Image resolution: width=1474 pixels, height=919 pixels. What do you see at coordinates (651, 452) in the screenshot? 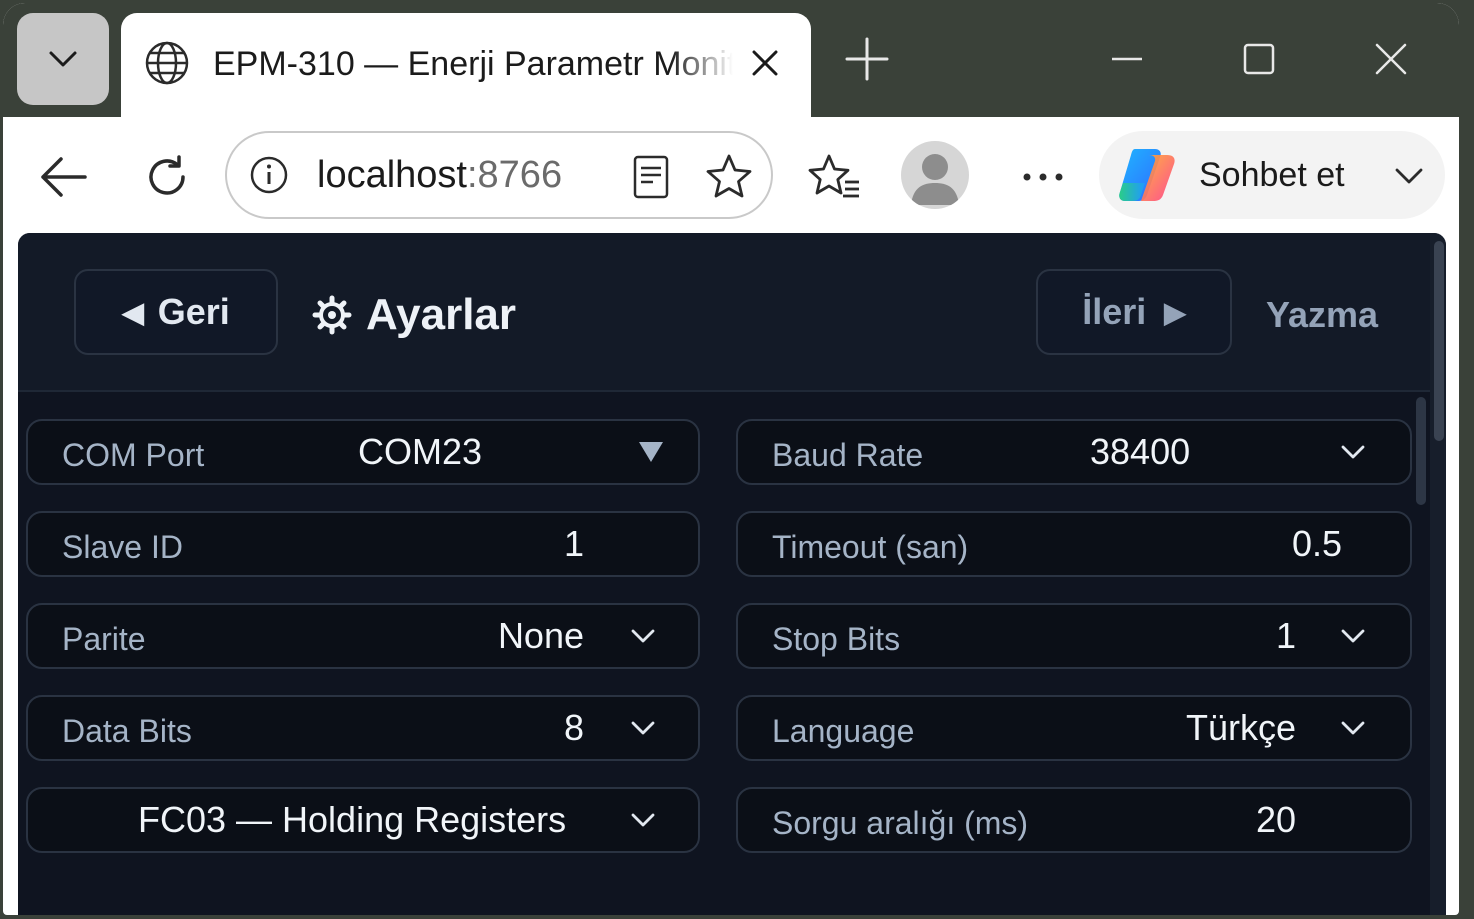
I see `caret-down-icon` at bounding box center [651, 452].